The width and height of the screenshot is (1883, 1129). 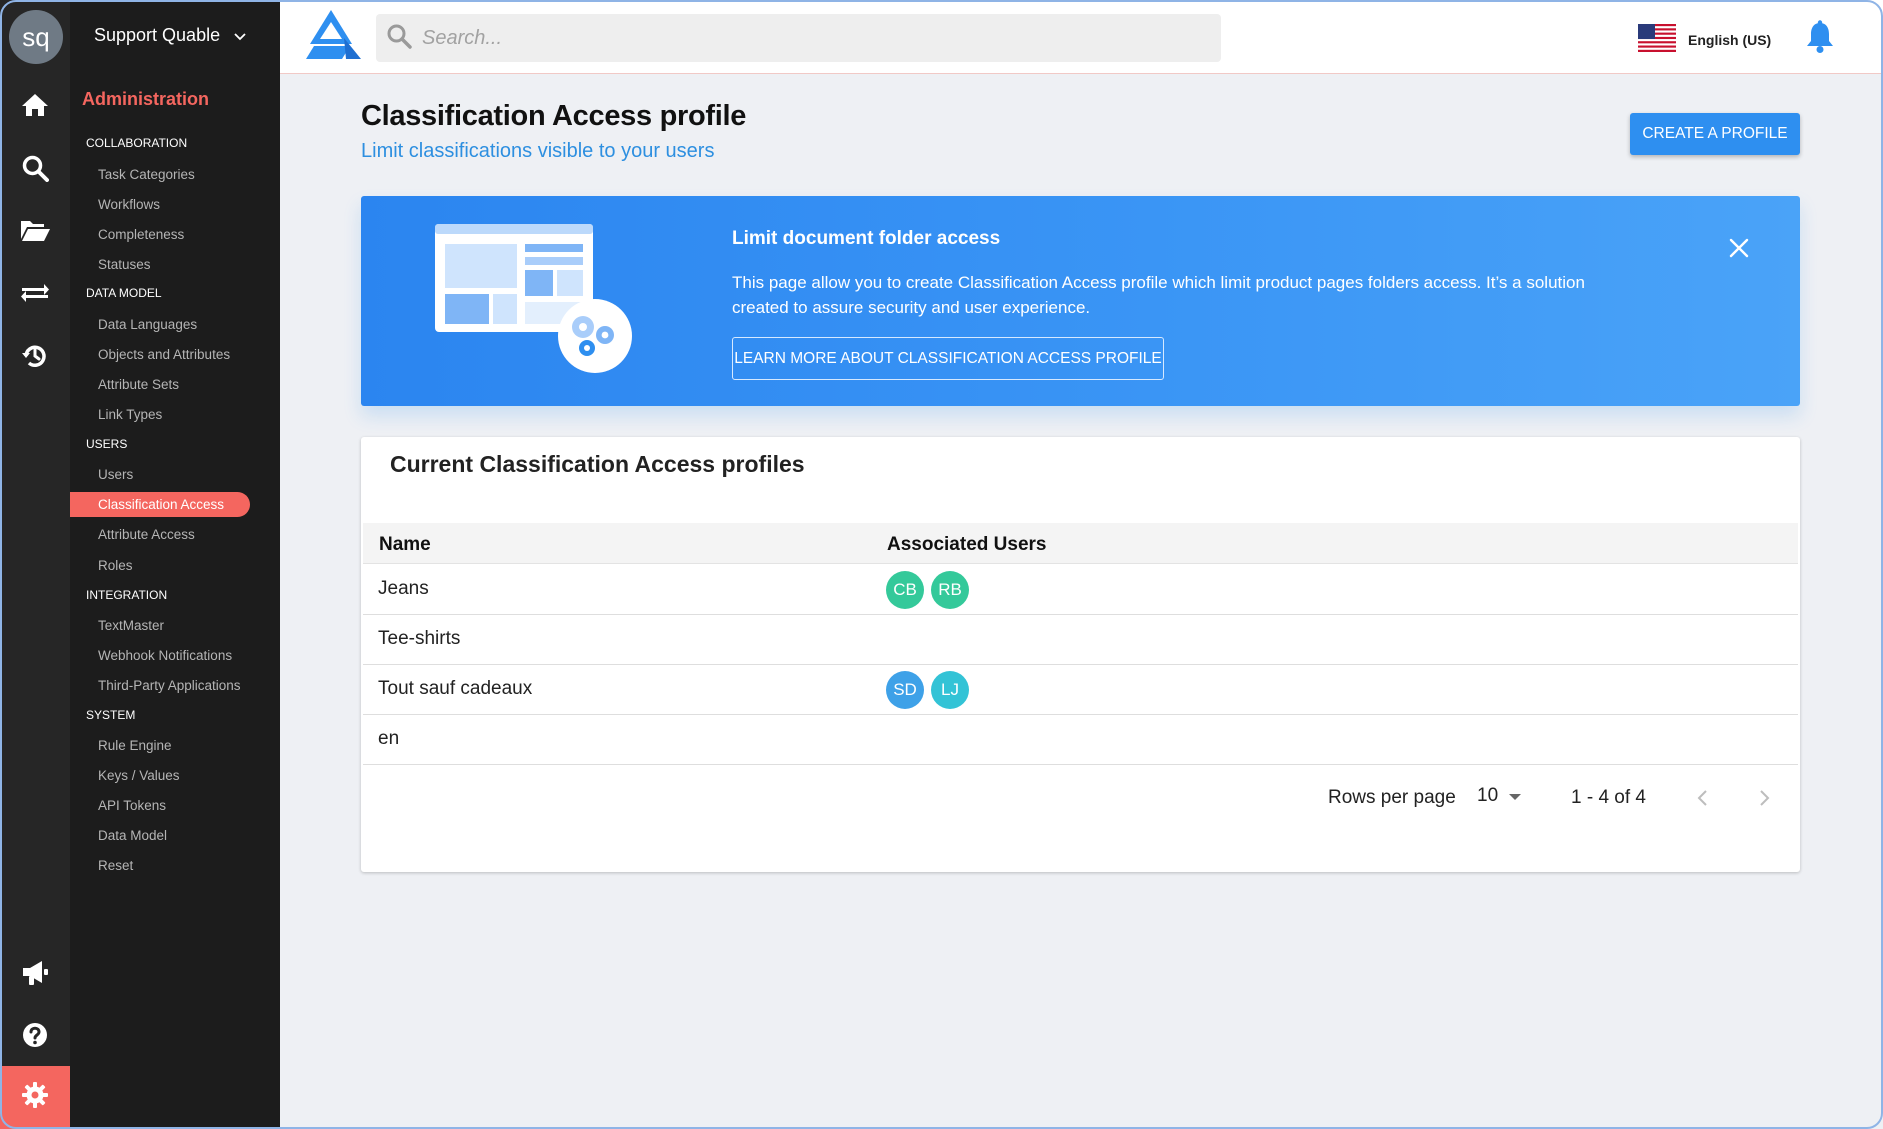 I want to click on section-integration: INTEGRATION, so click(x=127, y=595).